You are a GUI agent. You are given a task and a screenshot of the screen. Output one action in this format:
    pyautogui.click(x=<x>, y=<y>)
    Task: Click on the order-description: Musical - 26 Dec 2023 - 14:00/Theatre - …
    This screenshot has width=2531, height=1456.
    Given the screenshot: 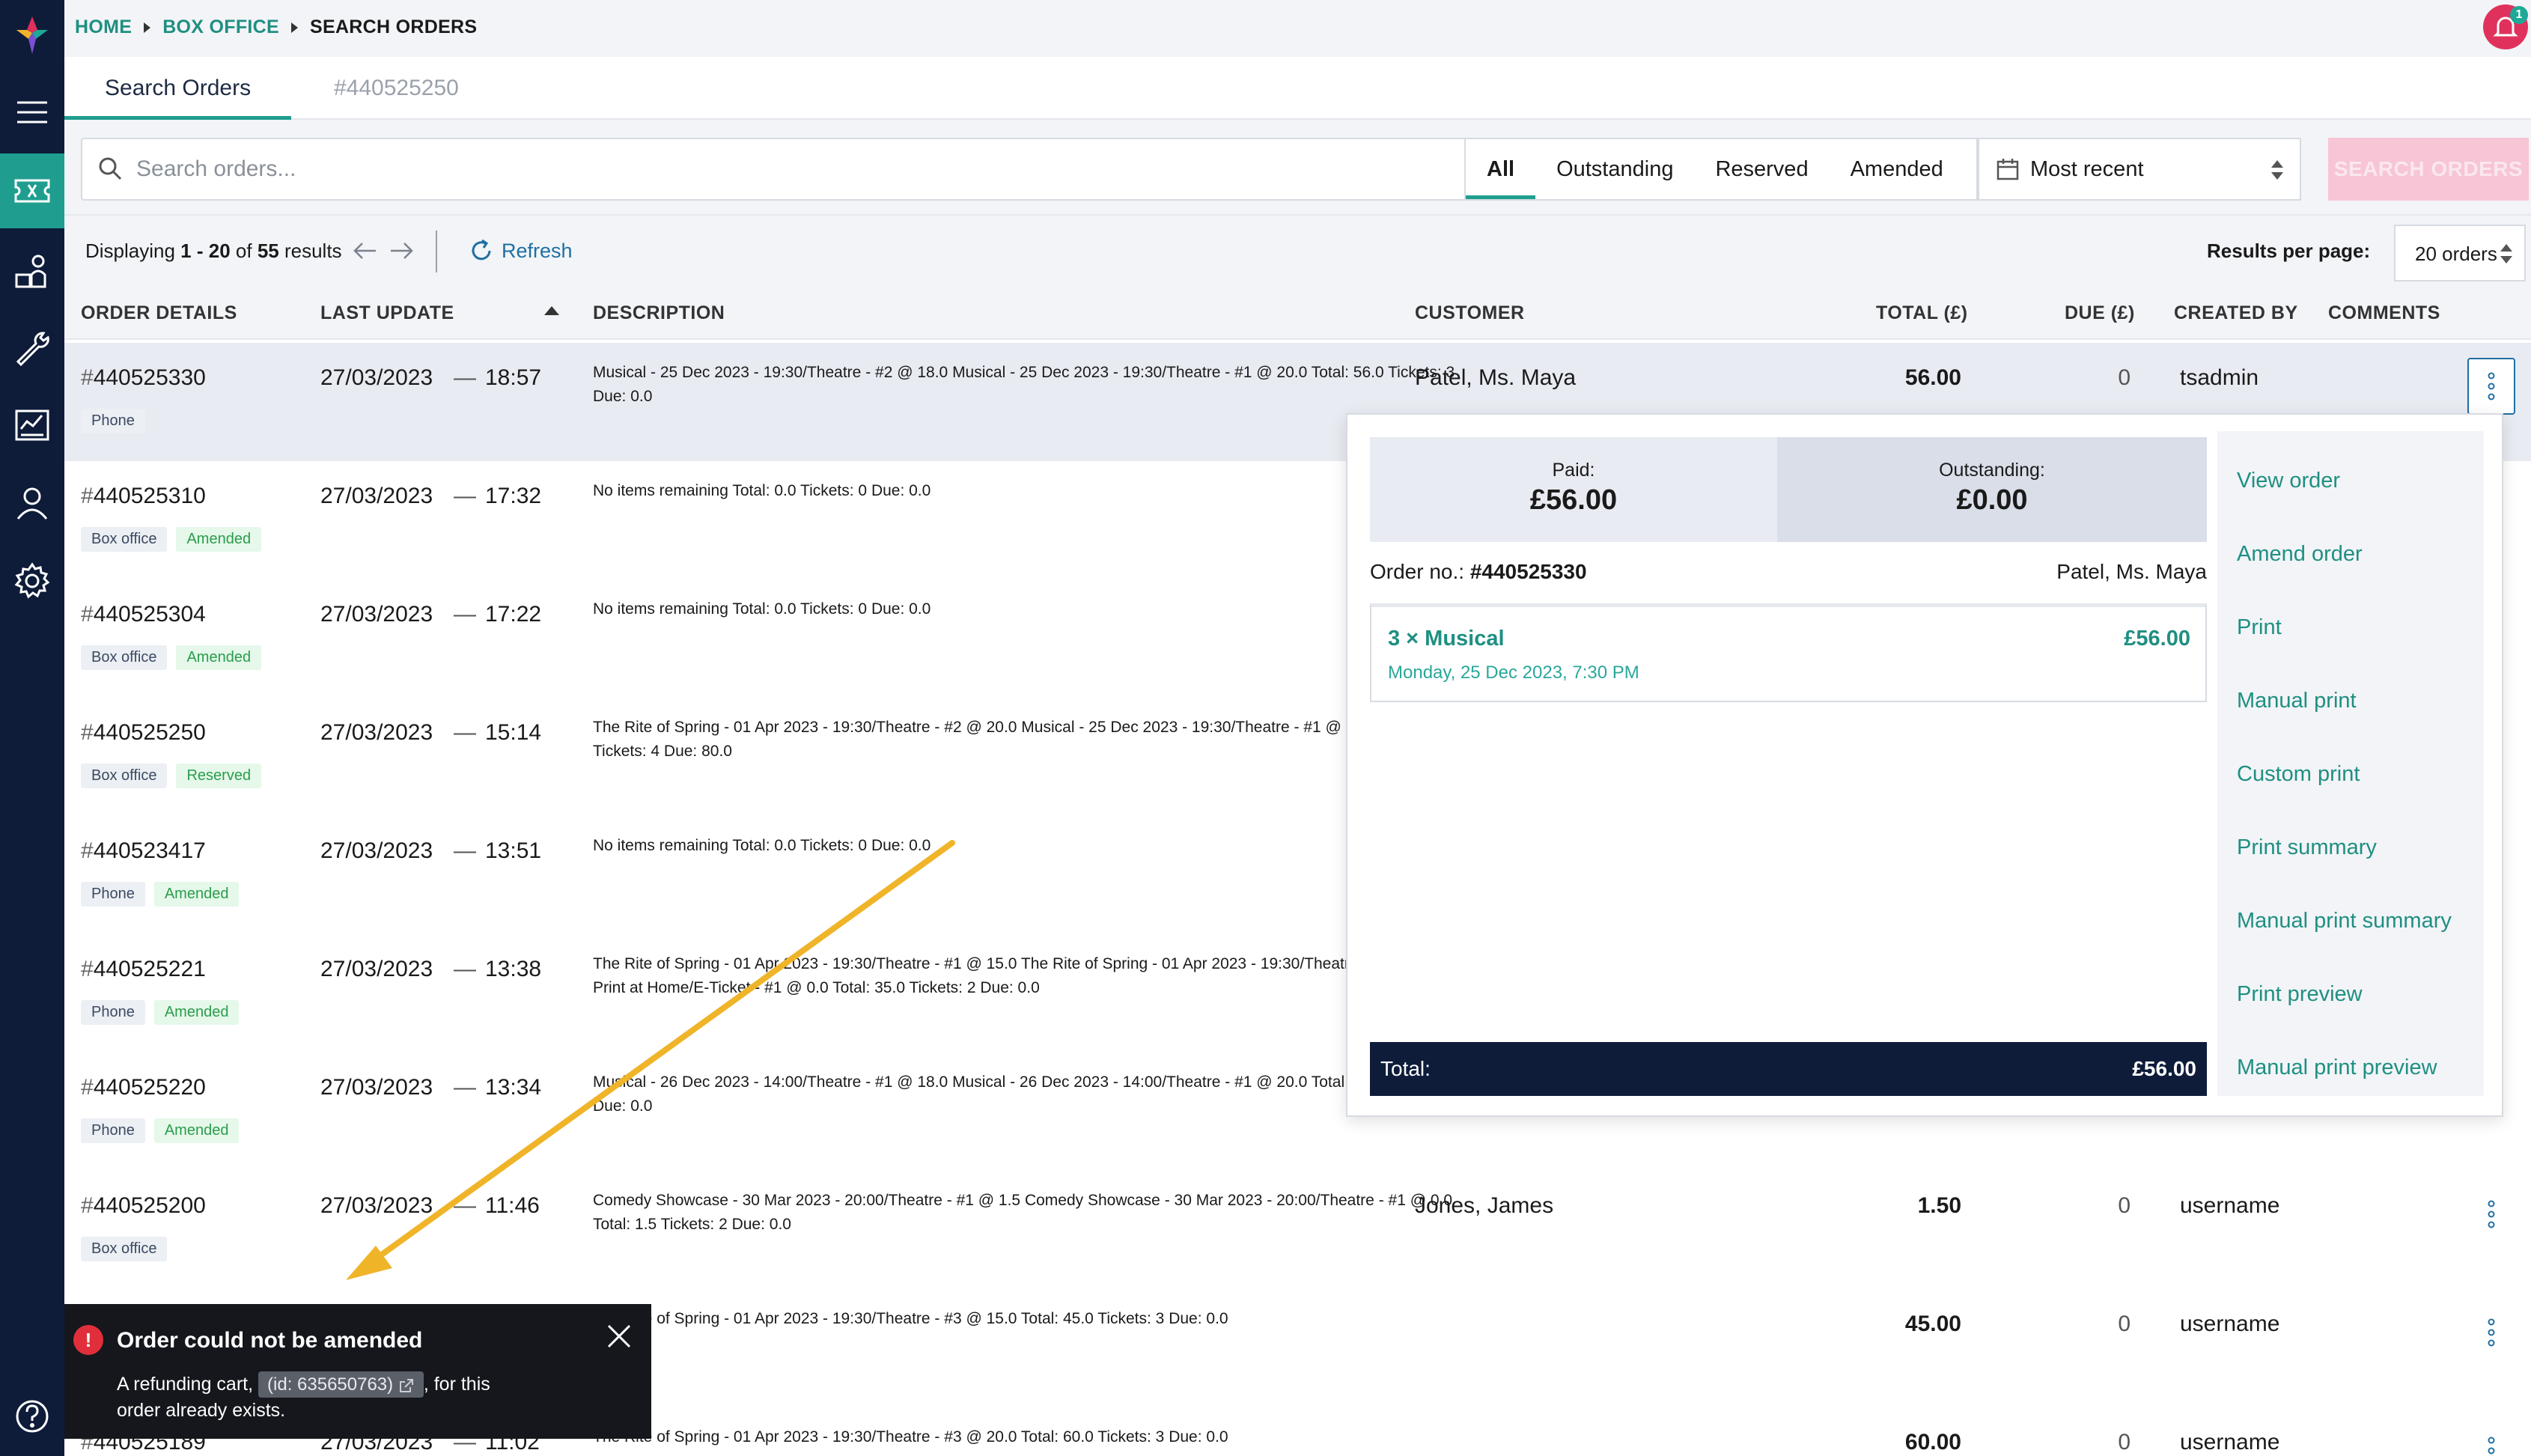 What is the action you would take?
    pyautogui.click(x=1024, y=1094)
    